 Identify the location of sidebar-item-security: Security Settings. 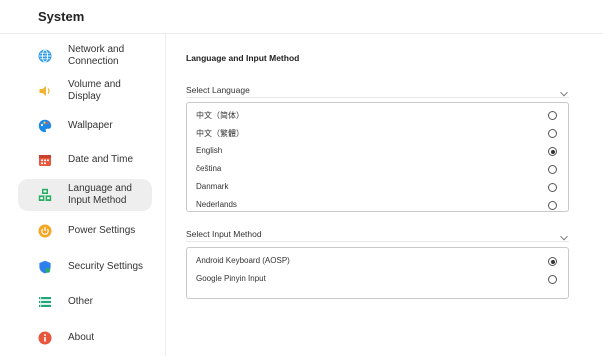
(85, 267).